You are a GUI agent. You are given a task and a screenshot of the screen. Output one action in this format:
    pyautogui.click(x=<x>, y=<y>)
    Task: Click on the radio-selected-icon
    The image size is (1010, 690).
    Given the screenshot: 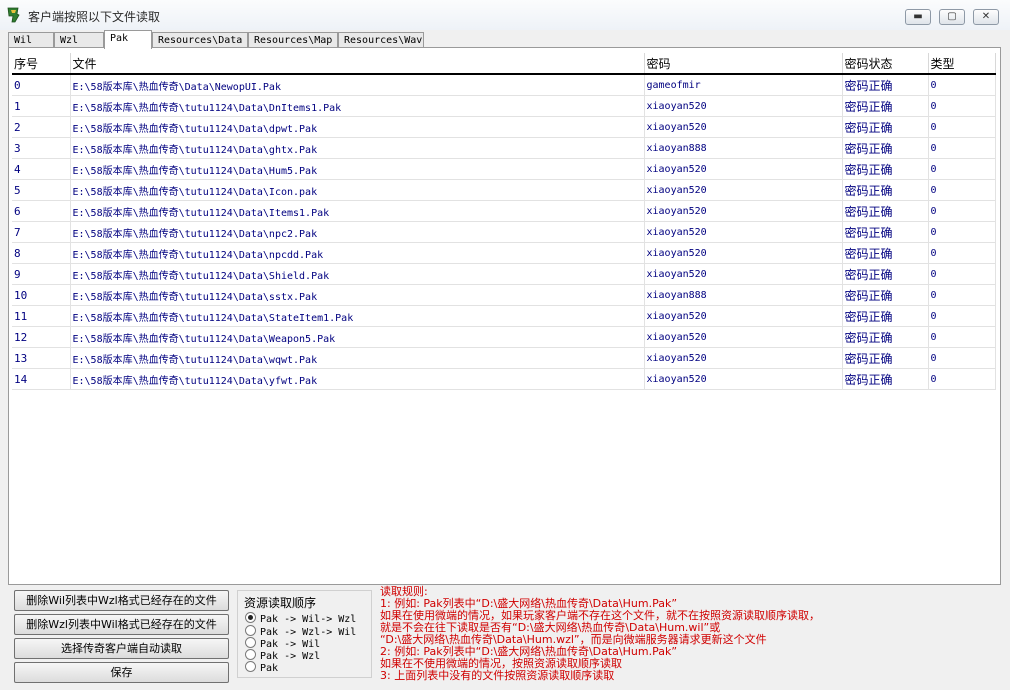 What is the action you would take?
    pyautogui.click(x=250, y=617)
    